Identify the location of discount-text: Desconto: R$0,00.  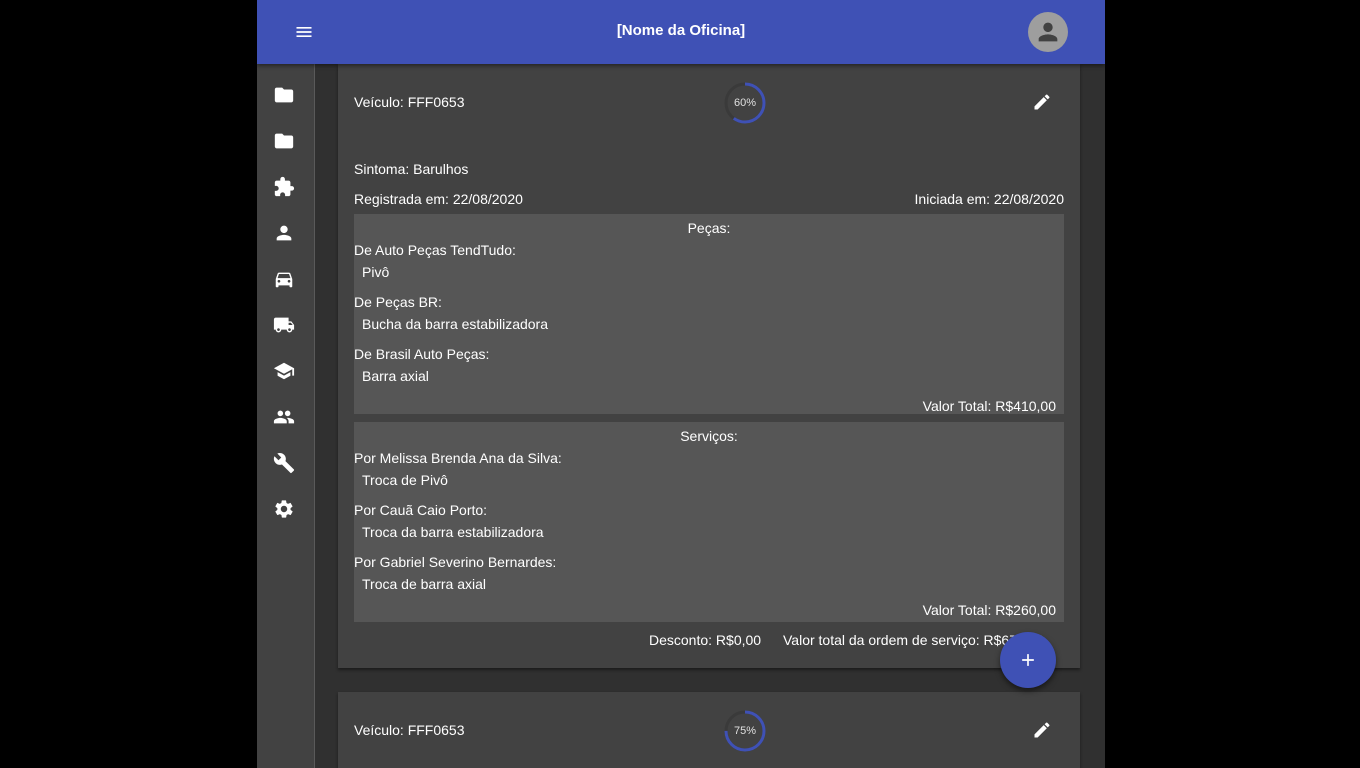
(705, 640).